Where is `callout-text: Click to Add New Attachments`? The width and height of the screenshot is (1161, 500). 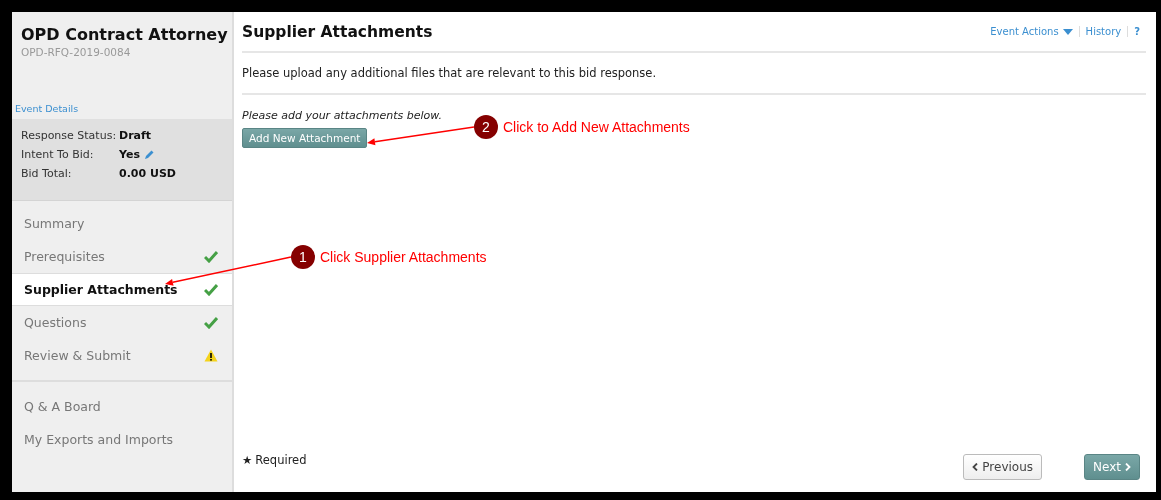 callout-text: Click to Add New Attachments is located at coordinates (596, 127).